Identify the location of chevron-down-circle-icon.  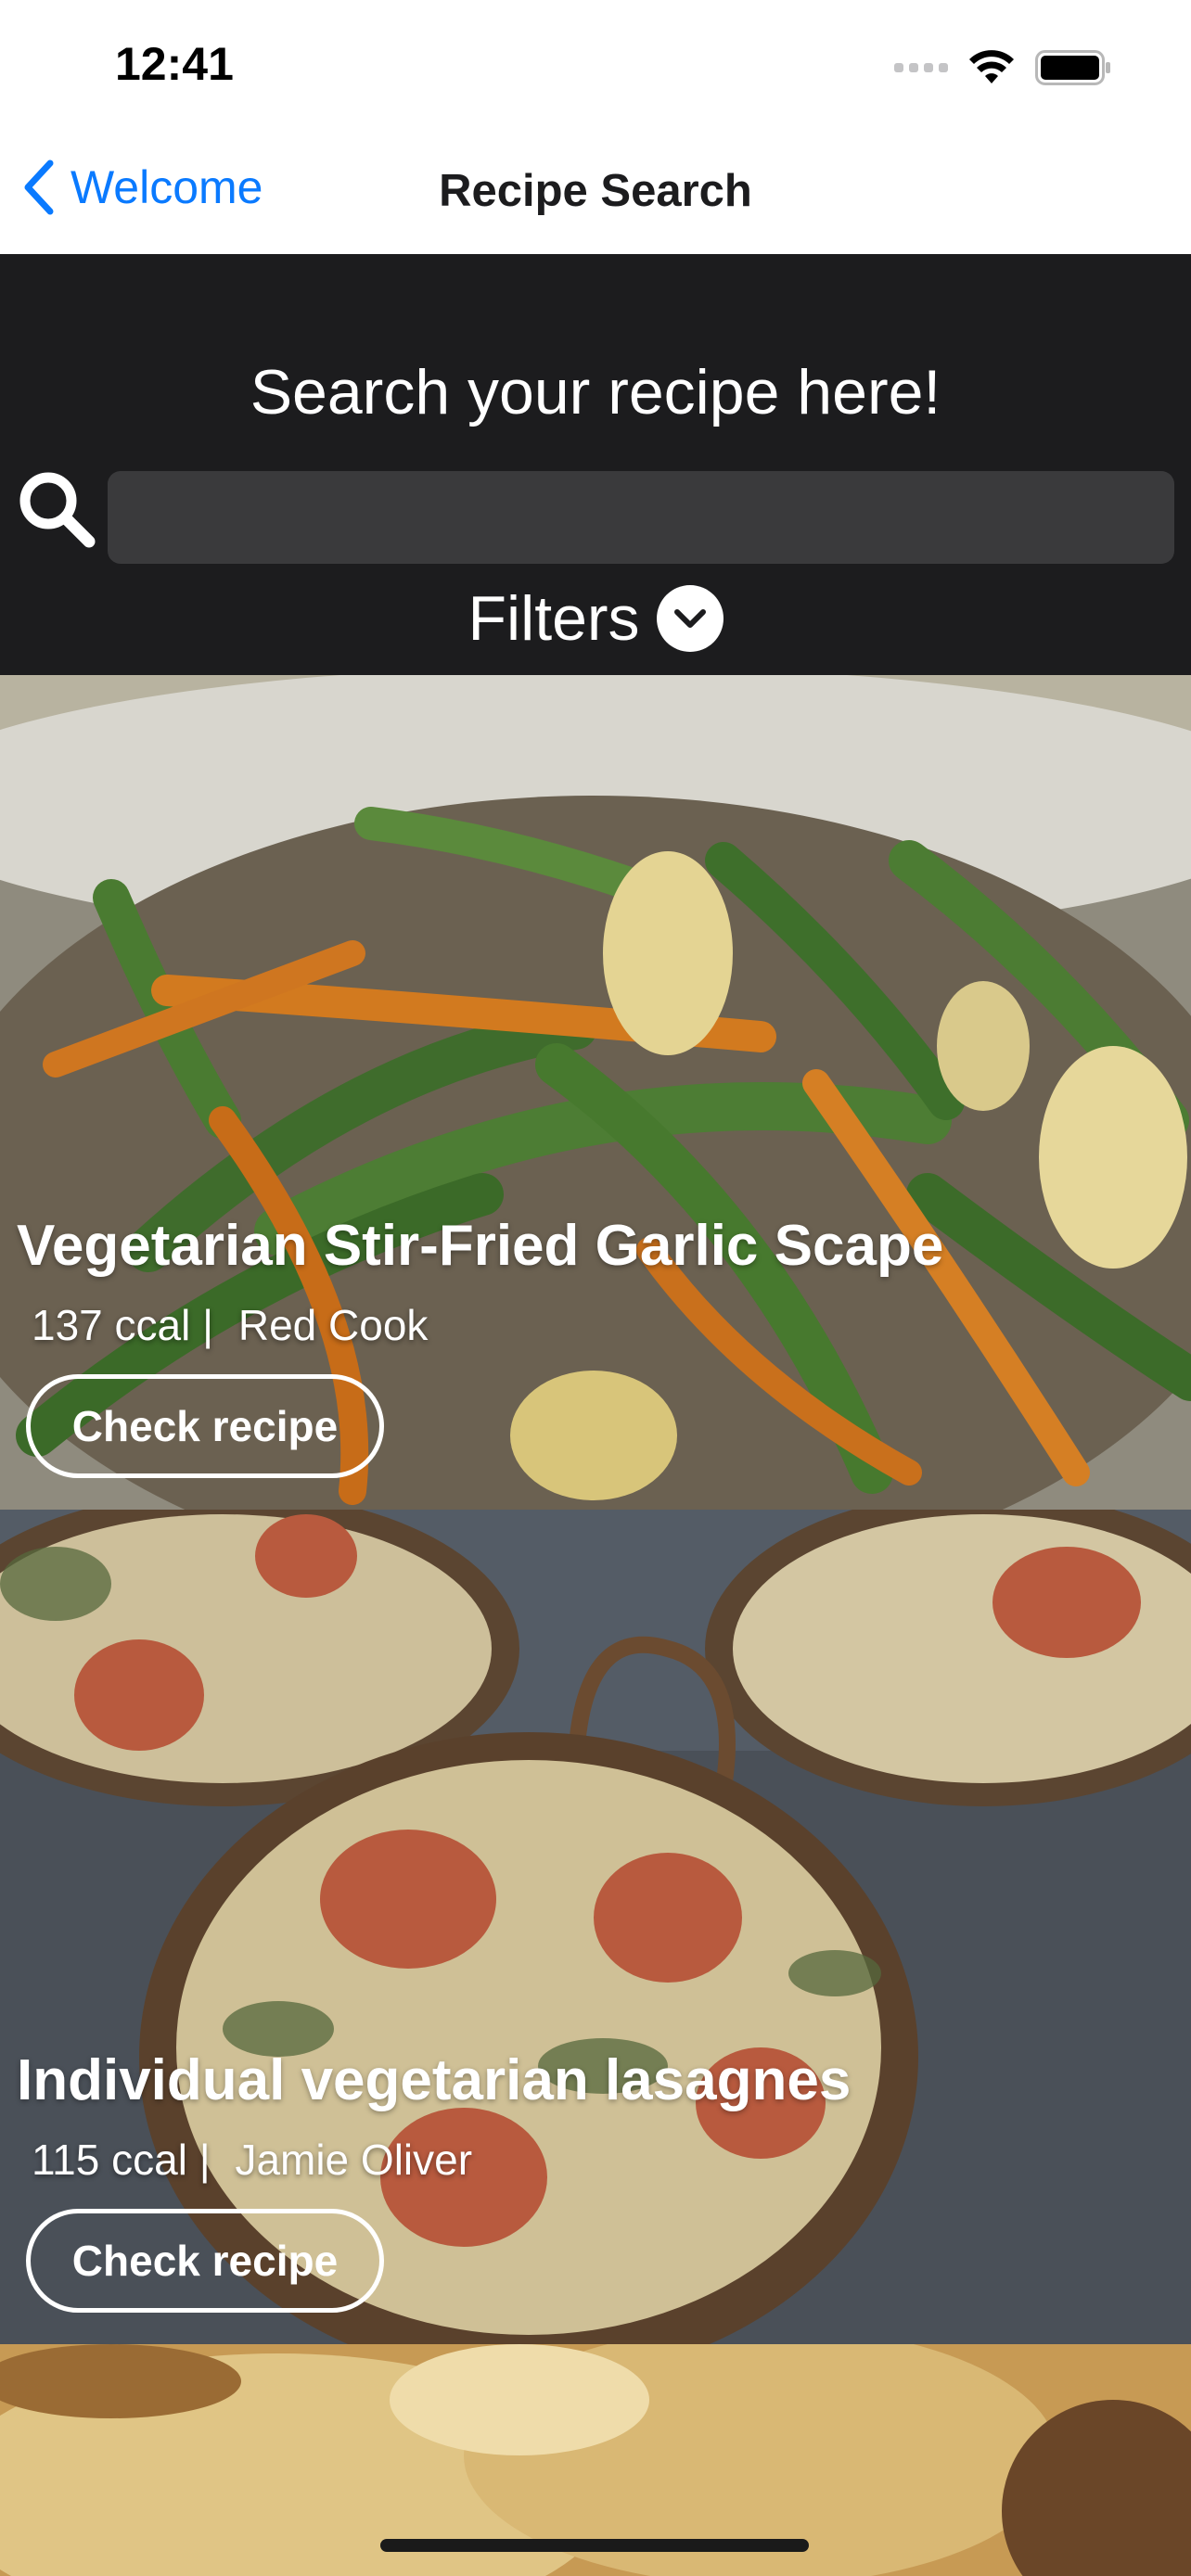
(690, 618).